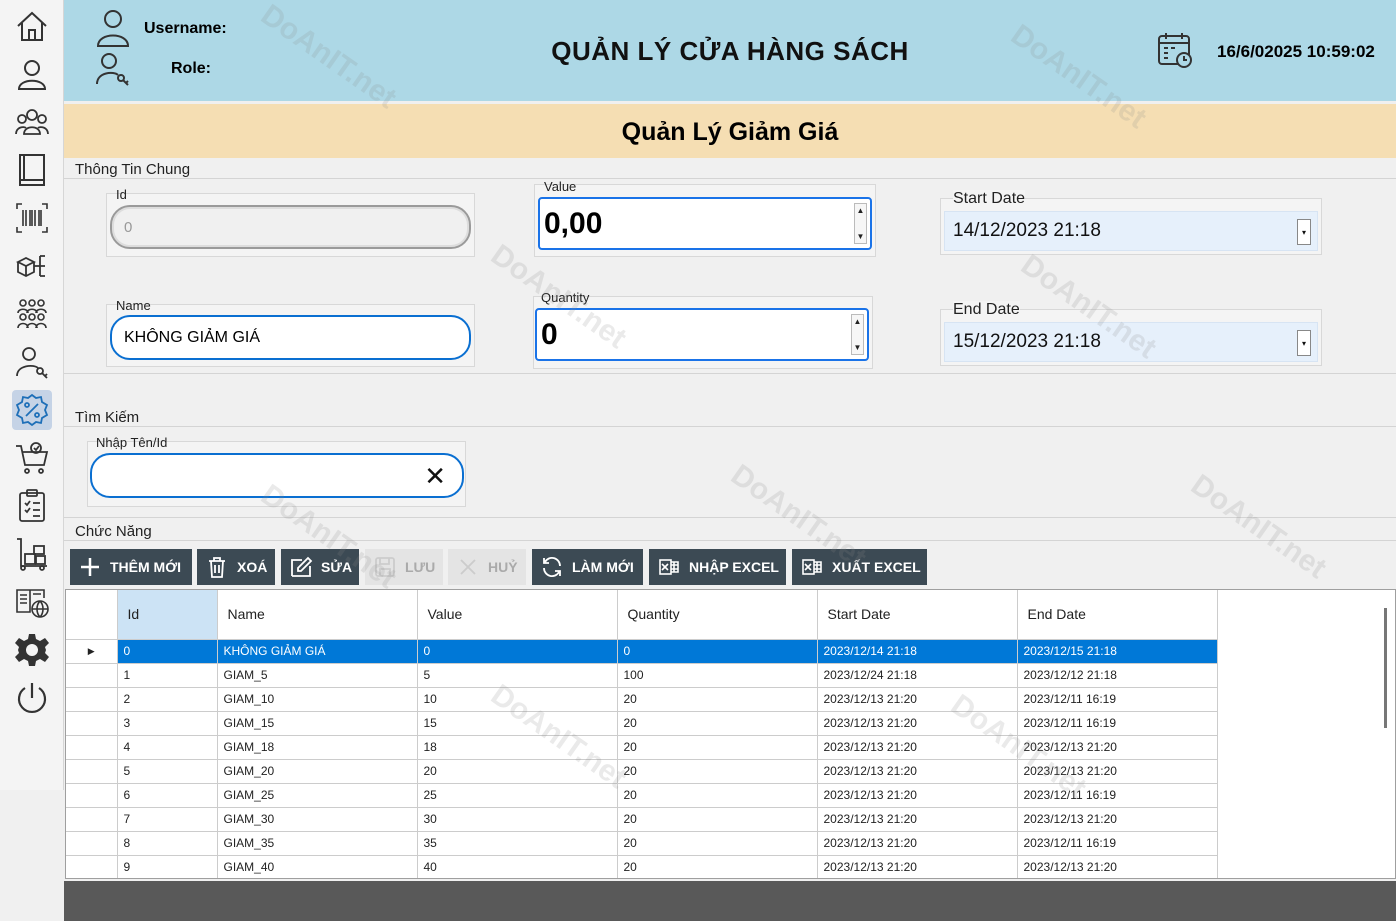 The height and width of the screenshot is (921, 1396). What do you see at coordinates (290, 337) in the screenshot?
I see `name-input: KHÔNG GIẢM GIÁ` at bounding box center [290, 337].